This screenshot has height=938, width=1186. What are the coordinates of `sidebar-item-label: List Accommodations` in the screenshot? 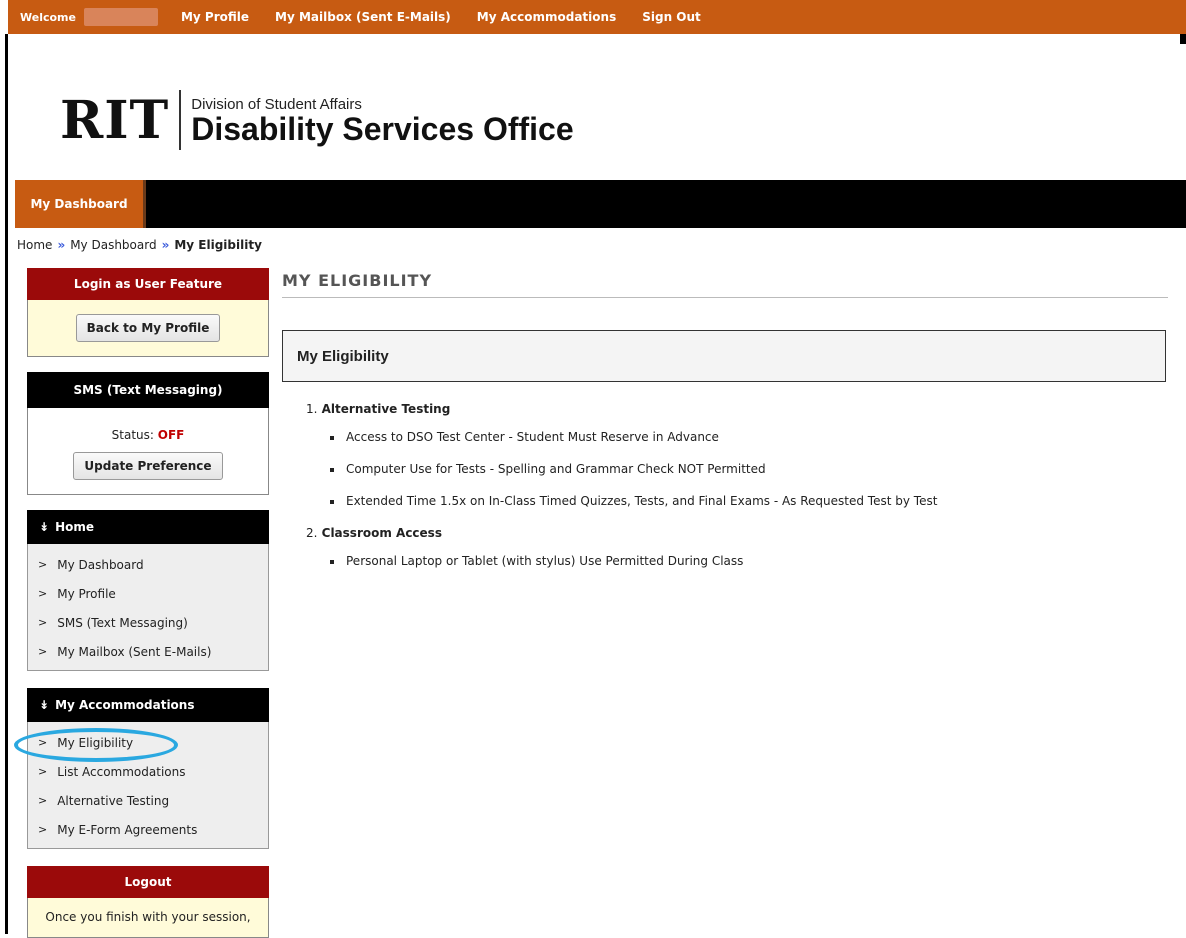 It's located at (121, 771).